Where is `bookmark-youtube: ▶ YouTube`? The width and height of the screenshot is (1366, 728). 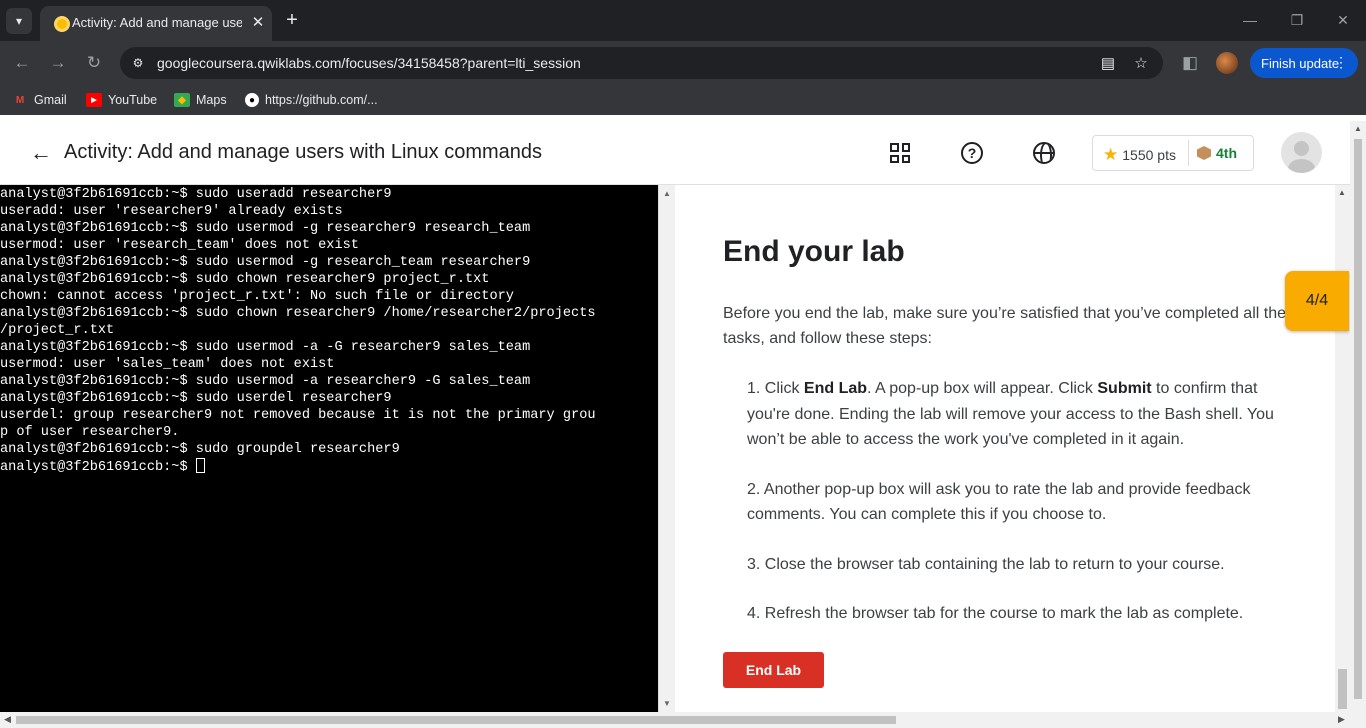
bookmark-youtube: ▶ YouTube is located at coordinates (121, 100).